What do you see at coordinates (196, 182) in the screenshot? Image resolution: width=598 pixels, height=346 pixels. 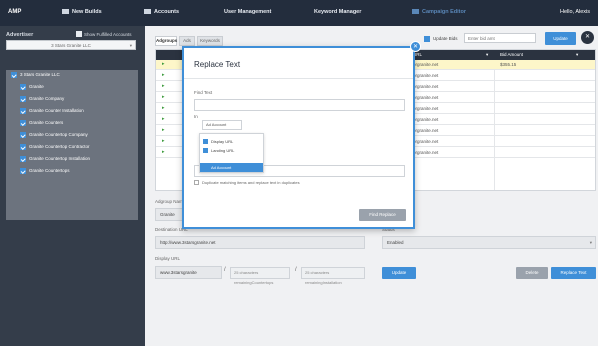 I see `duplicate-checkbox` at bounding box center [196, 182].